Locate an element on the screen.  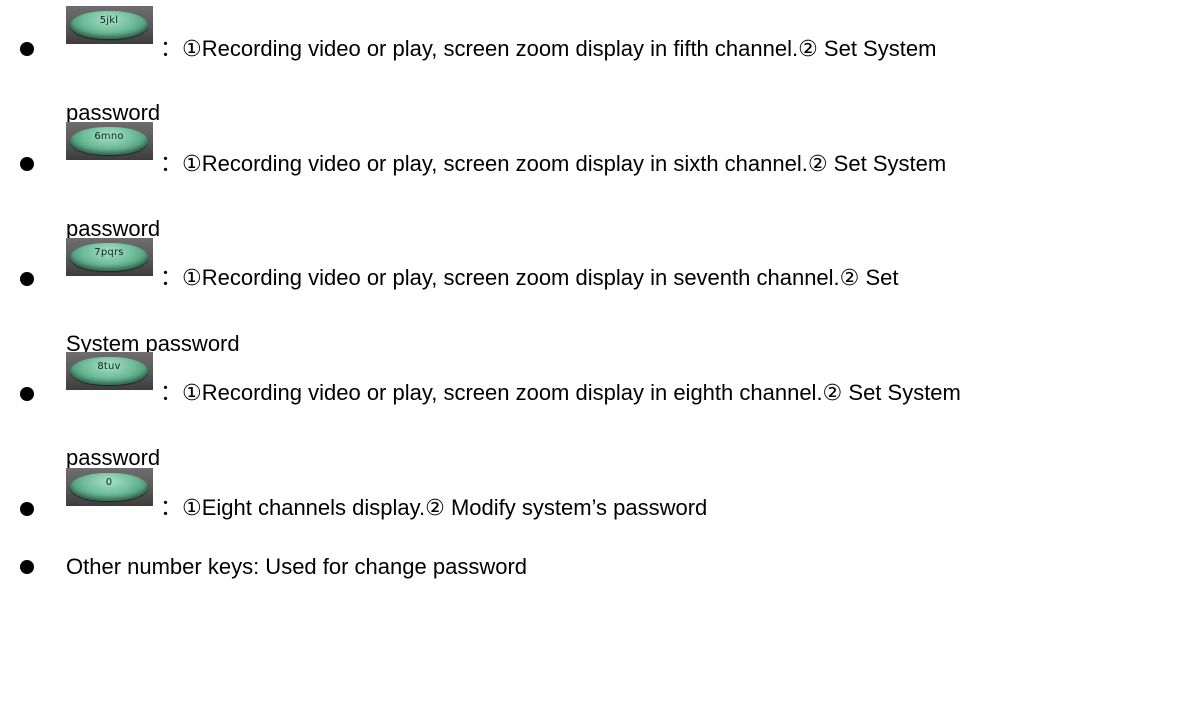
key-label: 6mno is located at coordinates (109, 136).